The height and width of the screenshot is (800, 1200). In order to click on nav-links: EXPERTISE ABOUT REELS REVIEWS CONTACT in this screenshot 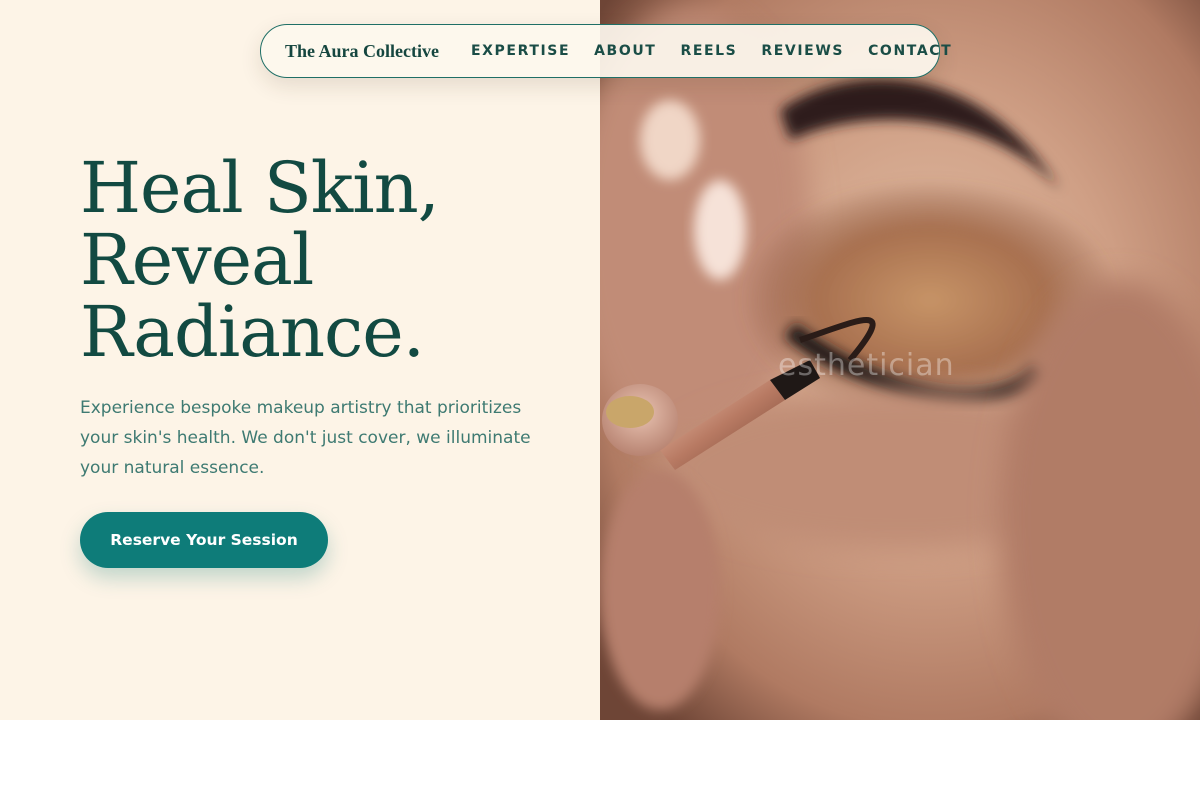, I will do `click(711, 51)`.